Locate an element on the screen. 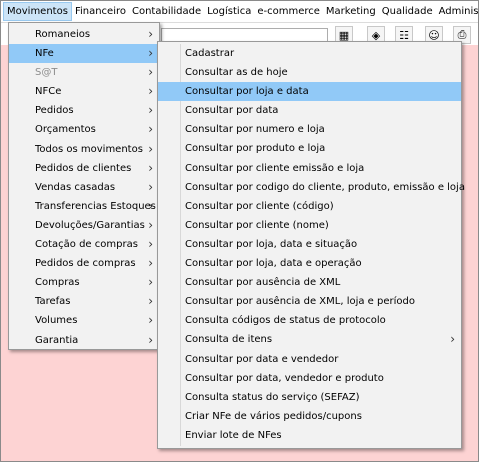 The width and height of the screenshot is (479, 462). menu-item-label: Consultar por data, vendedor e produto is located at coordinates (284, 378).